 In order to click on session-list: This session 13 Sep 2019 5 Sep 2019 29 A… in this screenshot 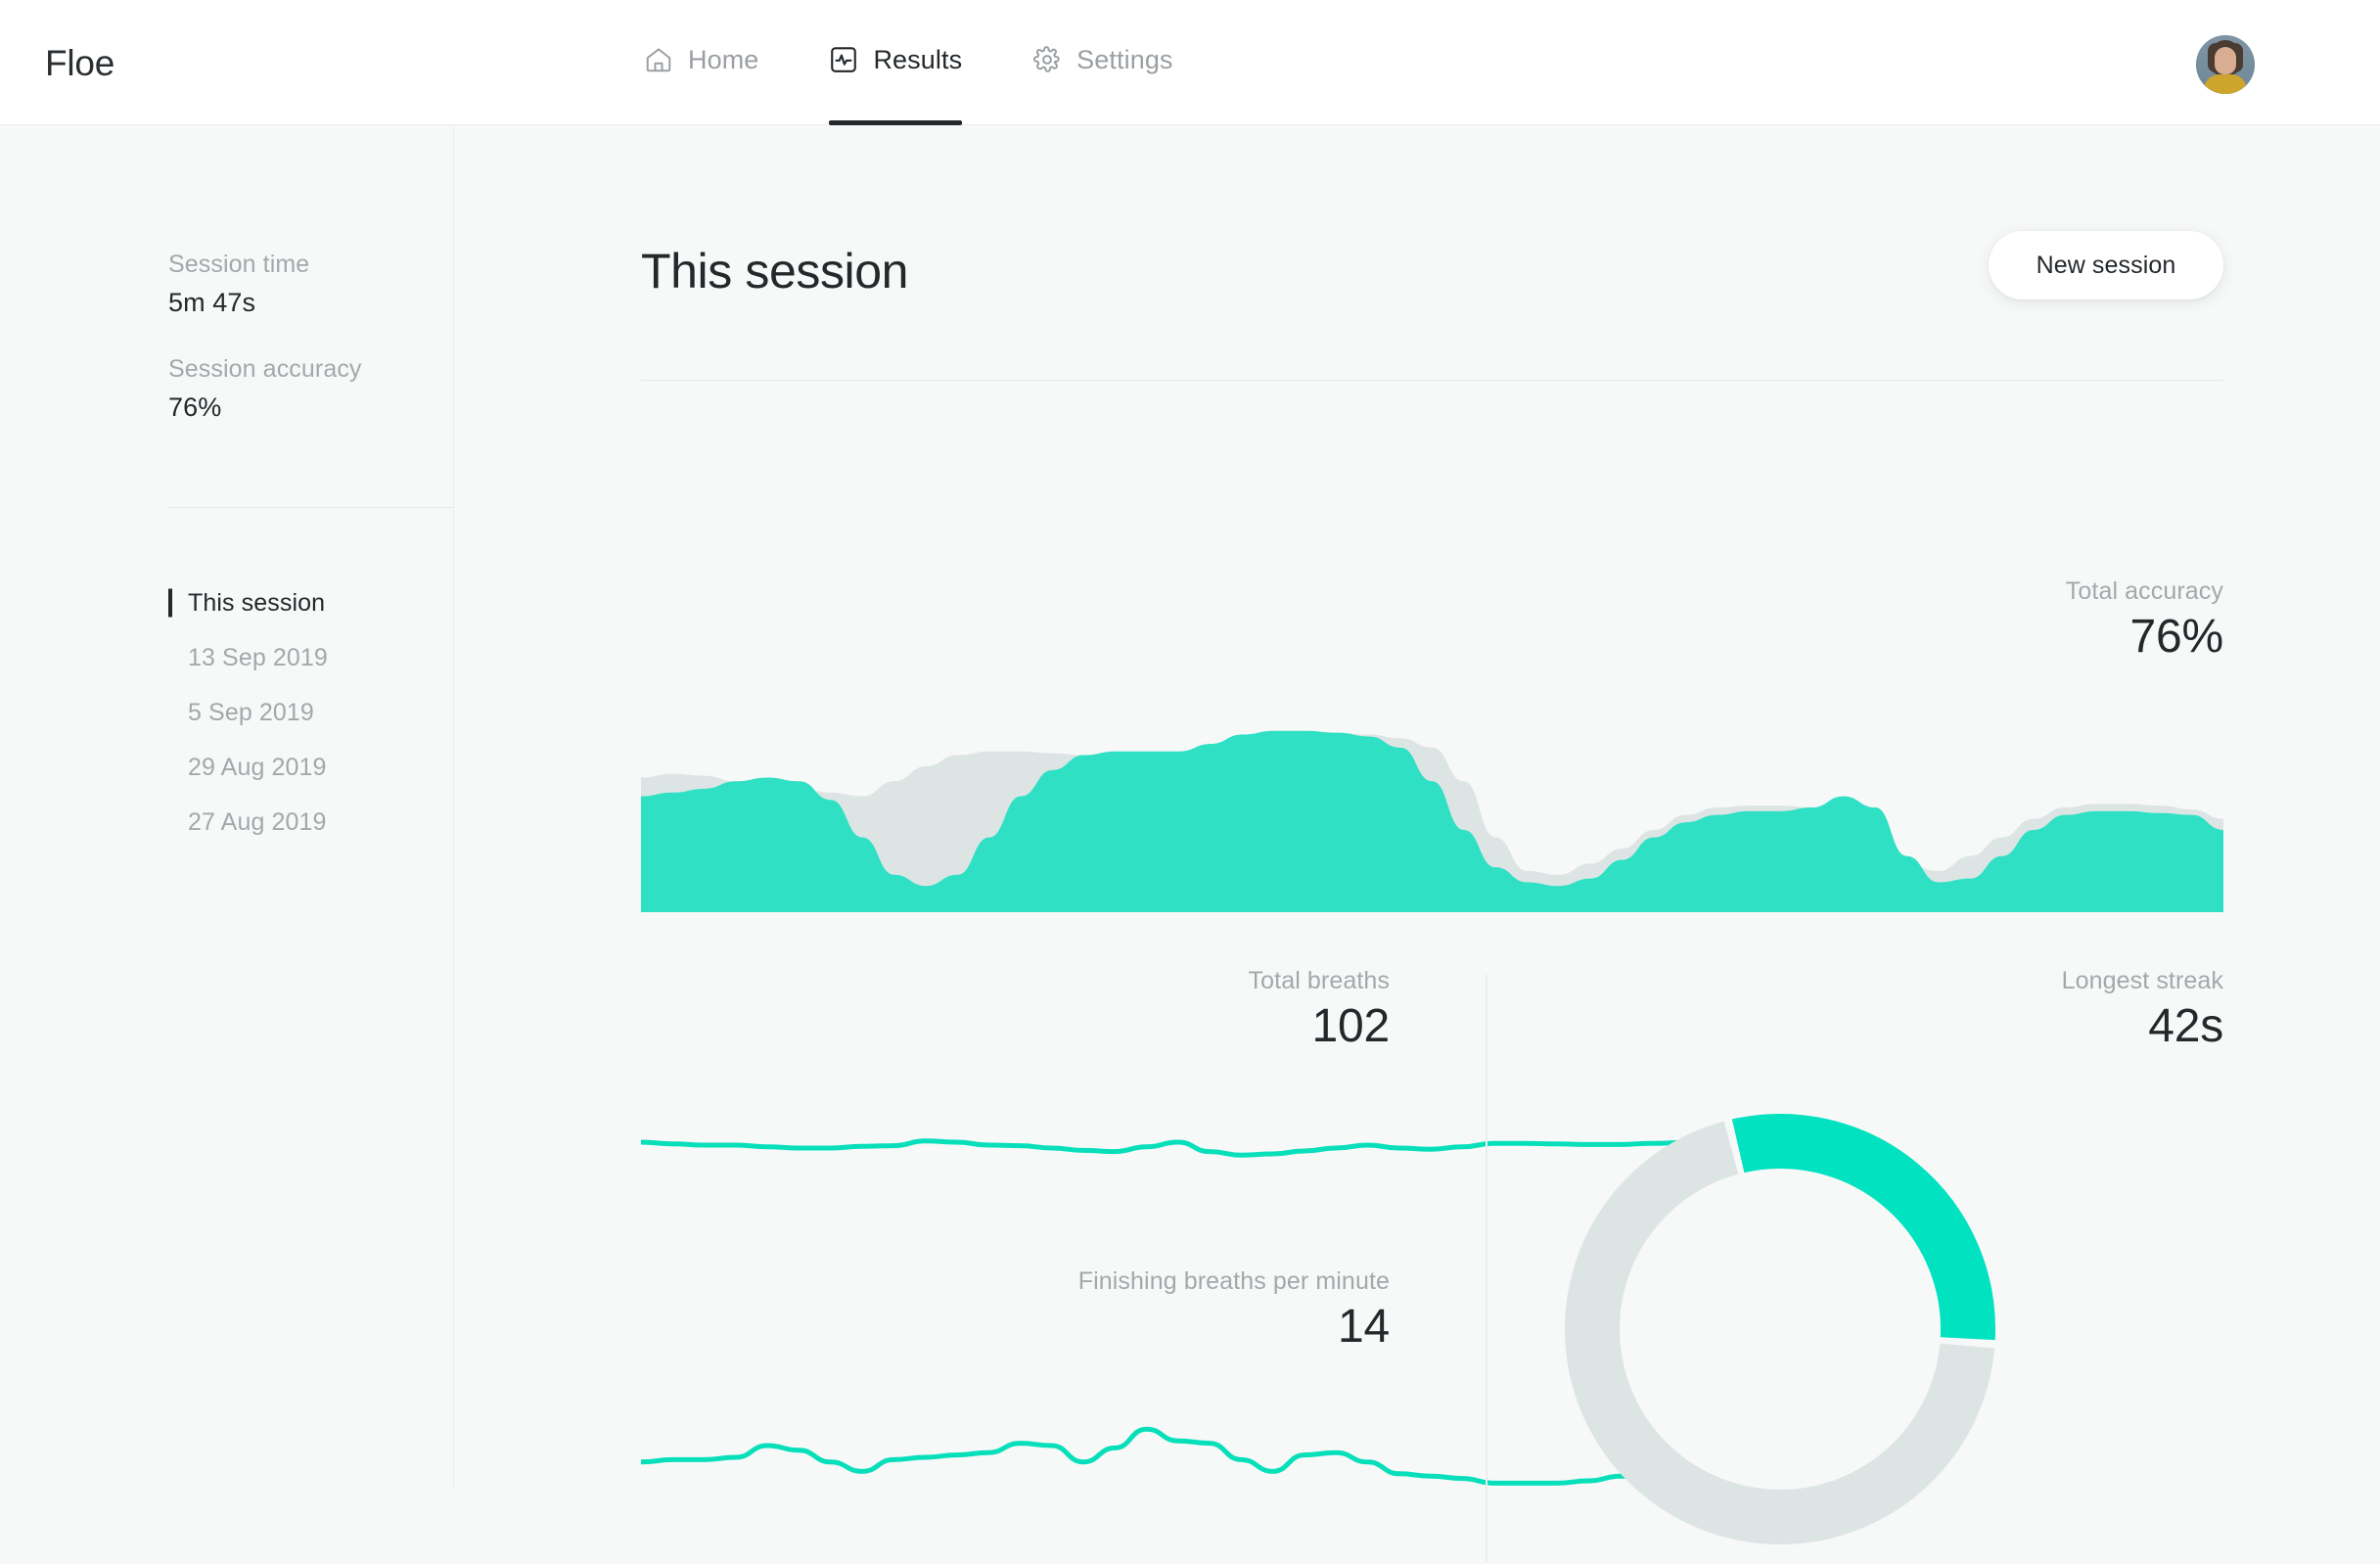, I will do `click(310, 712)`.